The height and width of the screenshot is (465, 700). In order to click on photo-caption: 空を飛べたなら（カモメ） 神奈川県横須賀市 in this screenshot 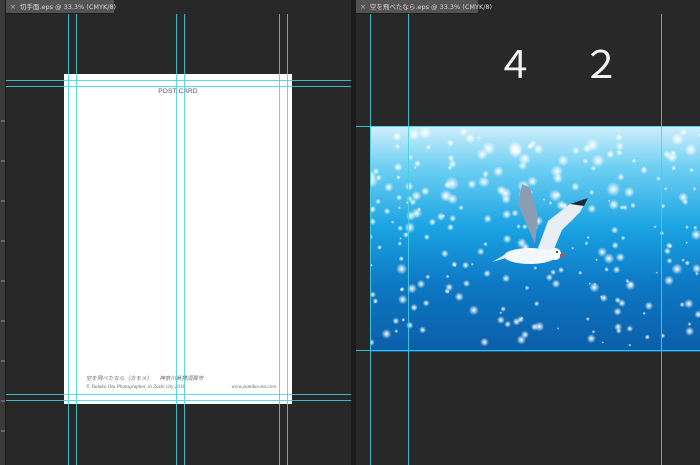, I will do `click(147, 378)`.